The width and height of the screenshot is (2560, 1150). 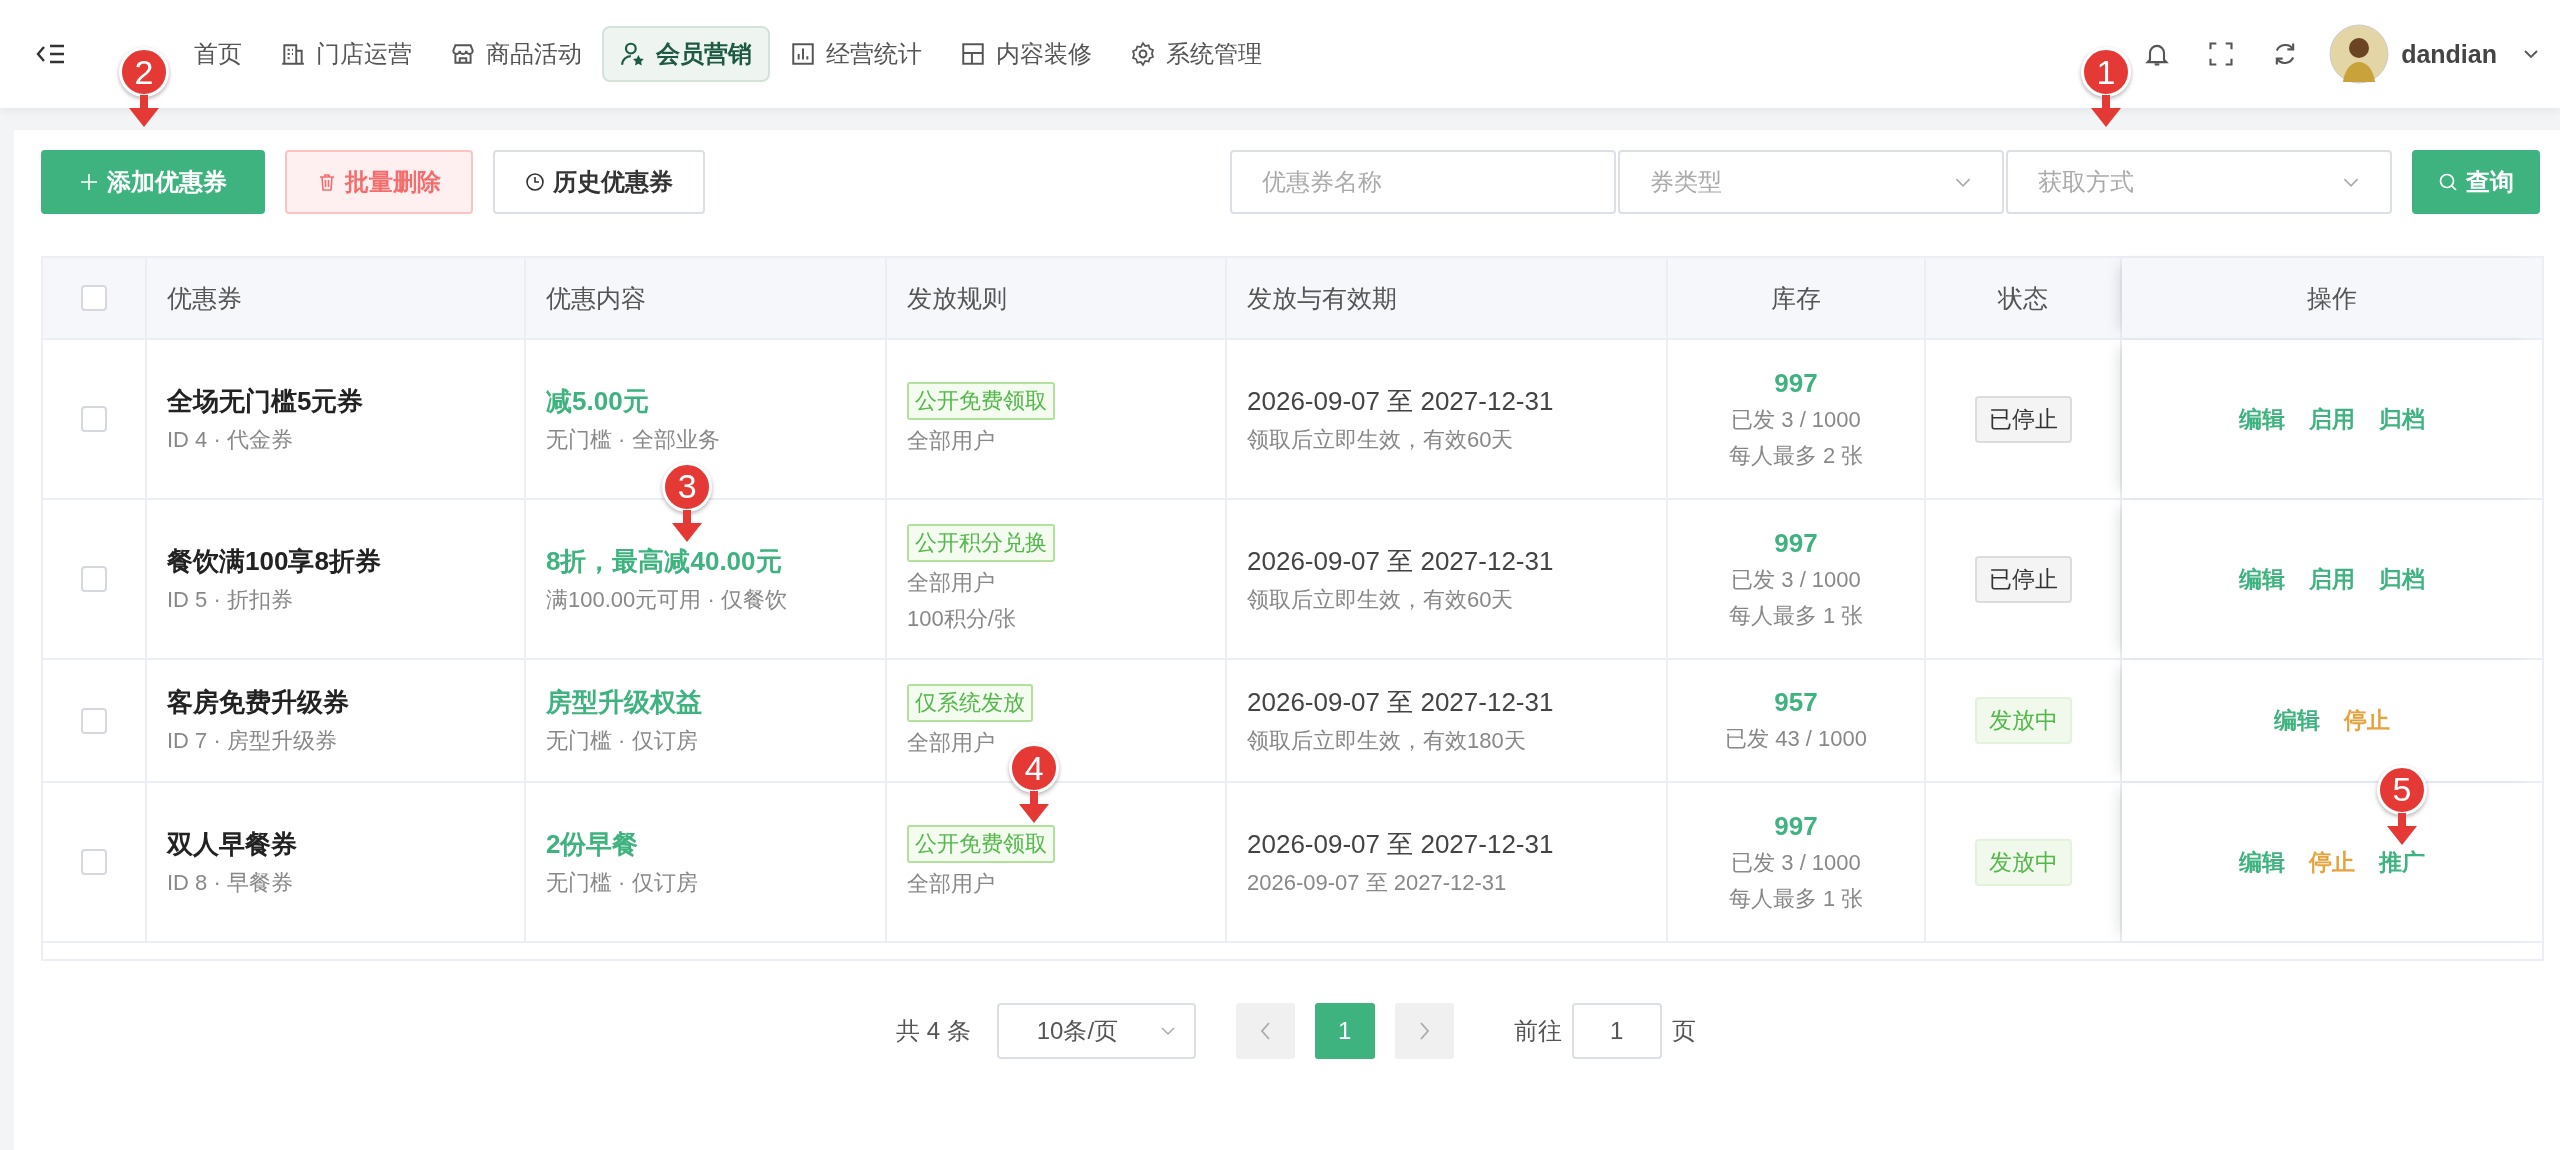 I want to click on nav-tab: 内容装修, so click(x=1026, y=54).